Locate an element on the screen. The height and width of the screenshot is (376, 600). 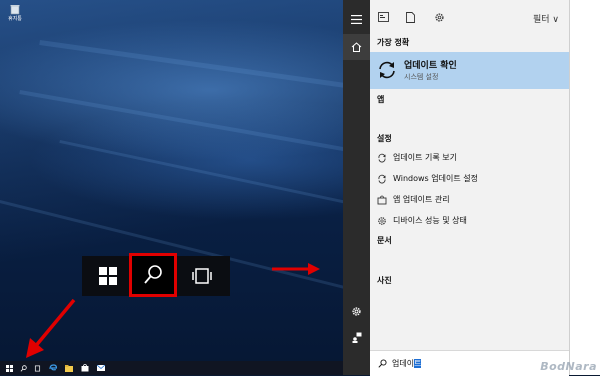
document-icon is located at coordinates (410, 17).